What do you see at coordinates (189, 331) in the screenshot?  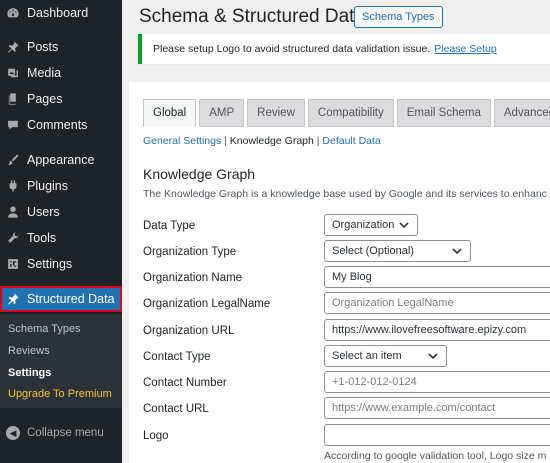 I see `organization-url-label: Organization URL` at bounding box center [189, 331].